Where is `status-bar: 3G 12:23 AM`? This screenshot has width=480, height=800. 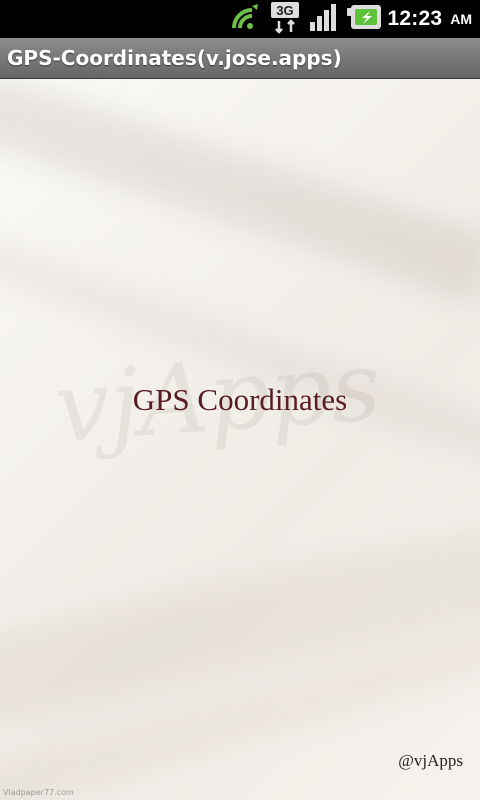
status-bar: 3G 12:23 AM is located at coordinates (240, 19).